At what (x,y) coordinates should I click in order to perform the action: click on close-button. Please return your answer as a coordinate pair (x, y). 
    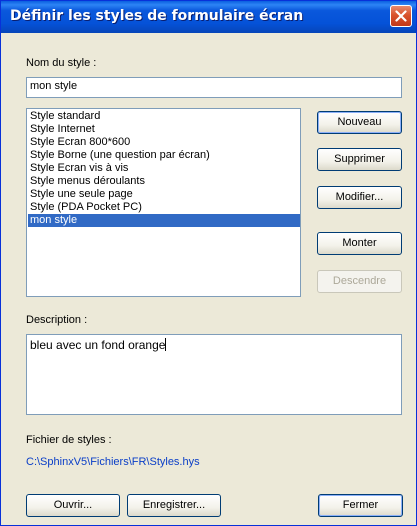
    Looking at the image, I should click on (401, 16).